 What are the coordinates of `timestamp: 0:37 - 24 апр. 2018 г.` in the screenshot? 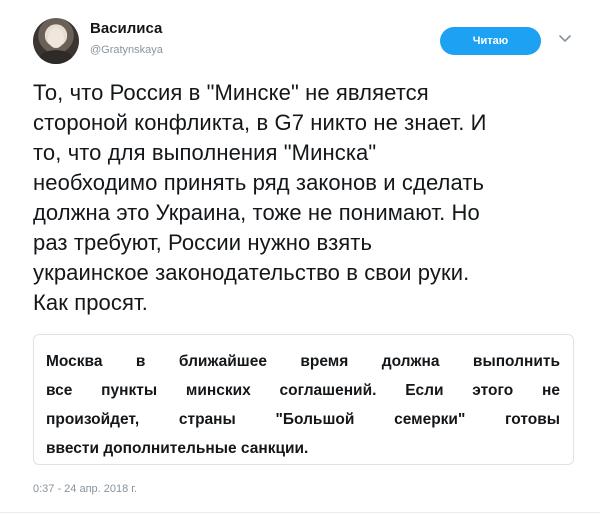 It's located at (85, 489).